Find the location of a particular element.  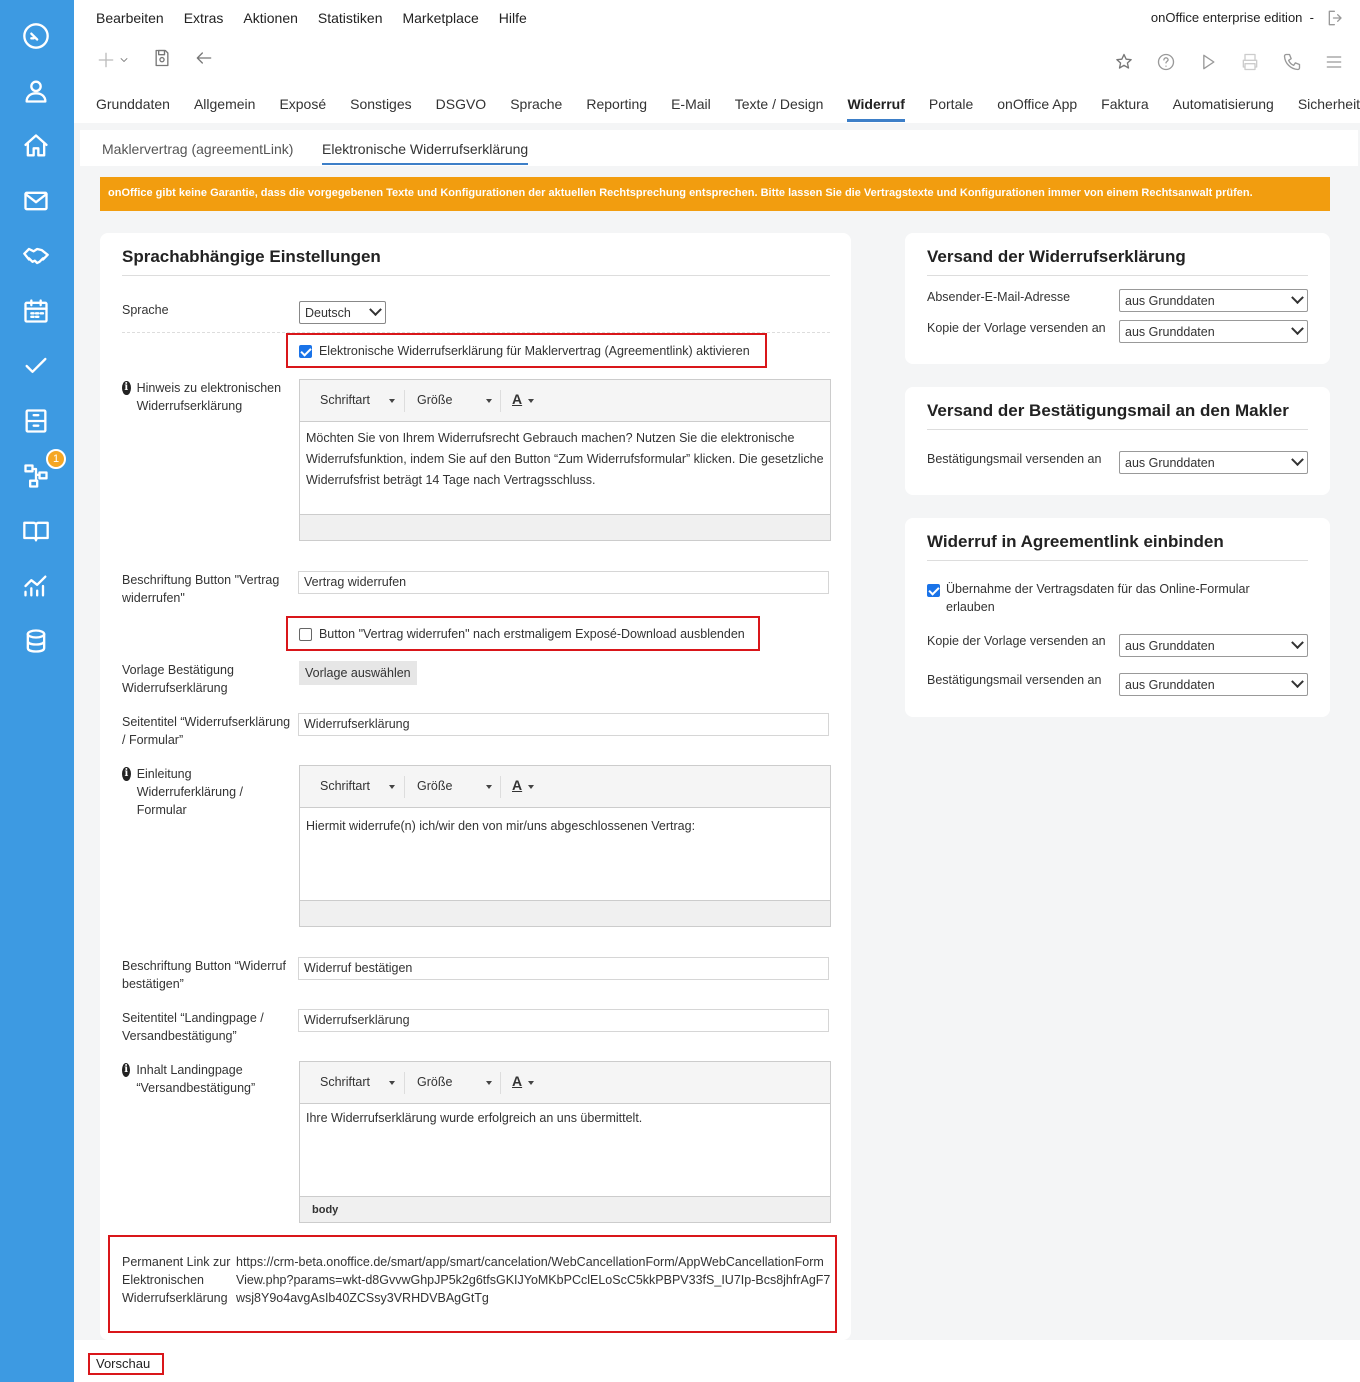

language-select: Deutsch is located at coordinates (342, 312).